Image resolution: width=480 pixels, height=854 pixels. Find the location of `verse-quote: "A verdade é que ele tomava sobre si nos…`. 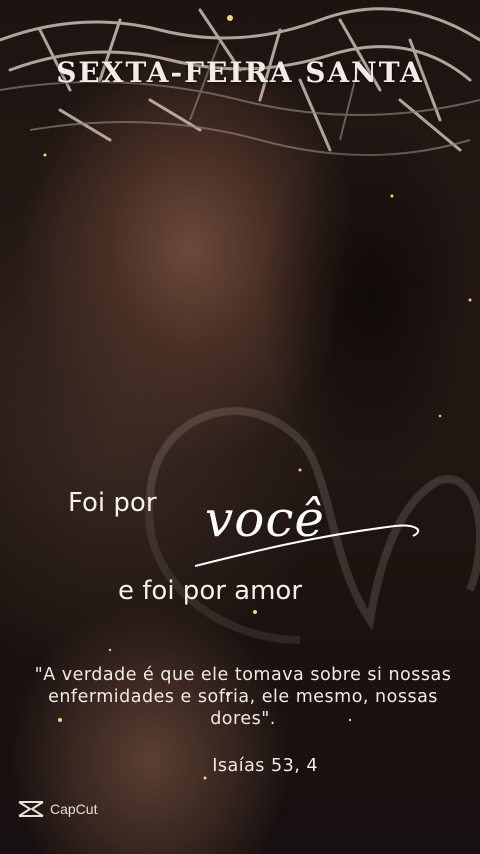

verse-quote: "A verdade é que ele tomava sobre si nos… is located at coordinates (243, 697).